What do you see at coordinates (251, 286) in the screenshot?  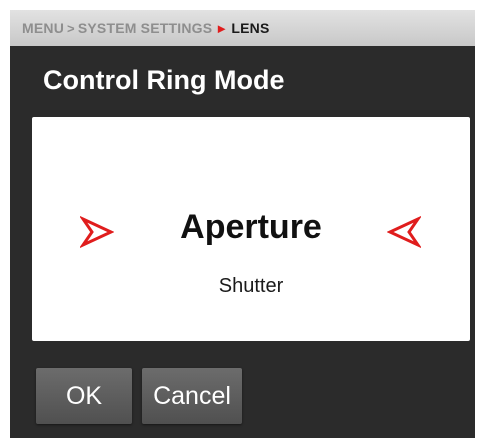 I see `next-value: Shutter` at bounding box center [251, 286].